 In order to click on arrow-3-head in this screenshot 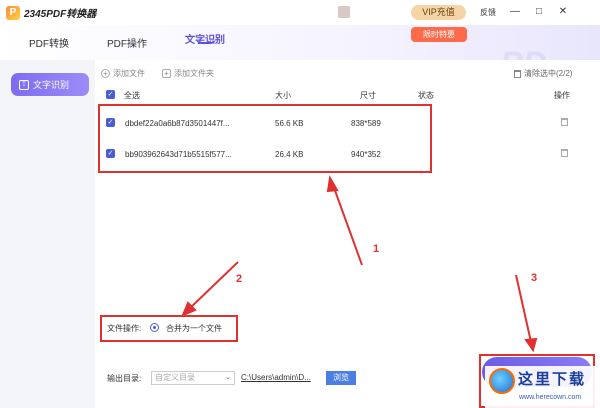, I will do `click(531, 345)`.